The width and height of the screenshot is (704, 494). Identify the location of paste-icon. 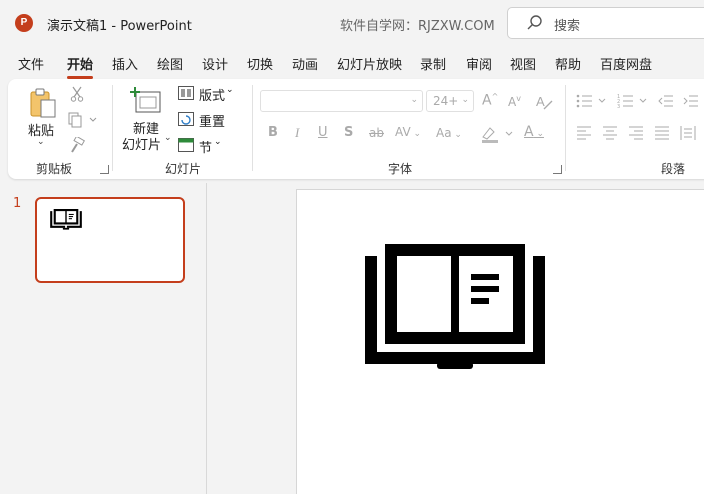
(43, 103).